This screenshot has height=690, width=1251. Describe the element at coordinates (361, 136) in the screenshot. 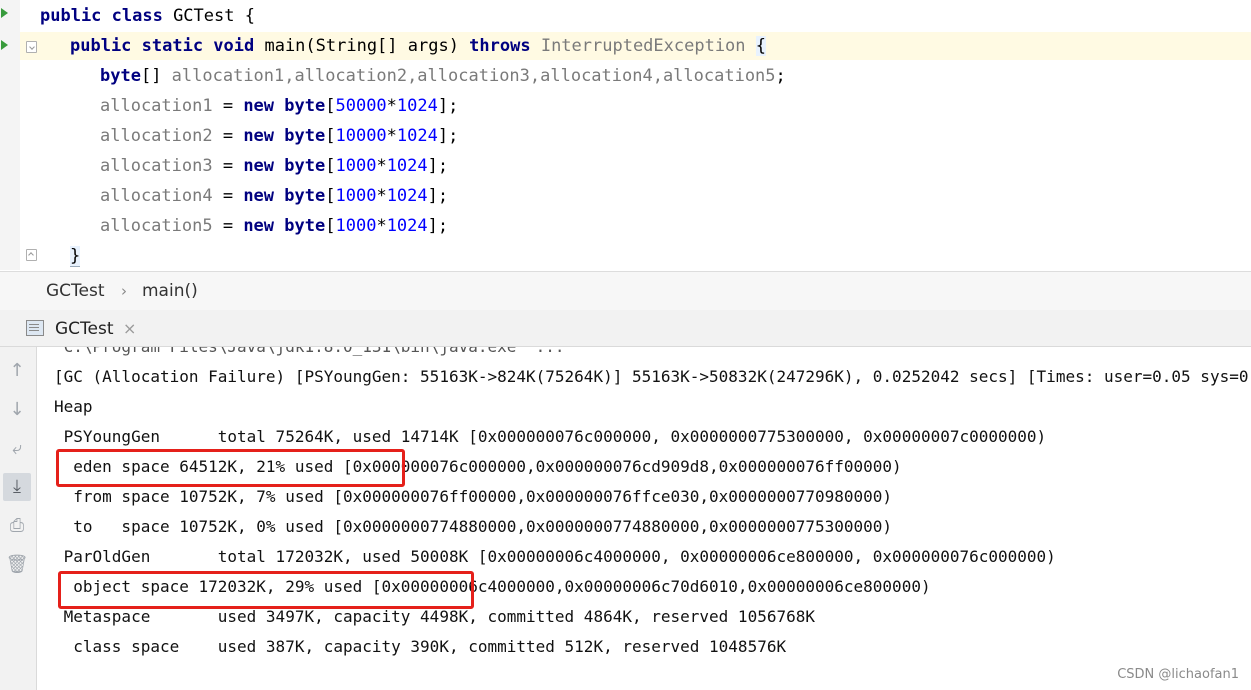

I see `number: 10000` at that location.